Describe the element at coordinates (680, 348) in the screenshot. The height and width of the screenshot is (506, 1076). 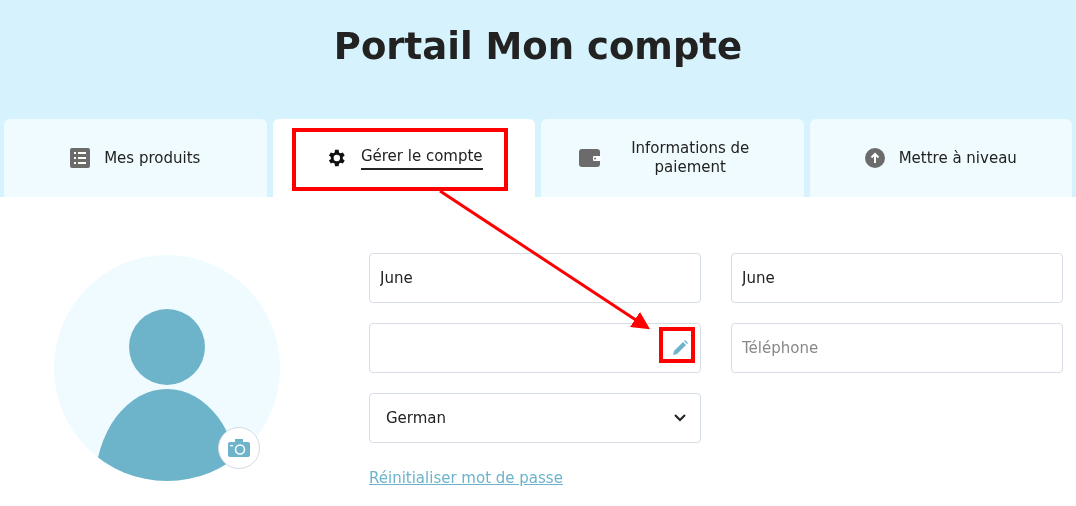
I see `pencil-icon` at that location.